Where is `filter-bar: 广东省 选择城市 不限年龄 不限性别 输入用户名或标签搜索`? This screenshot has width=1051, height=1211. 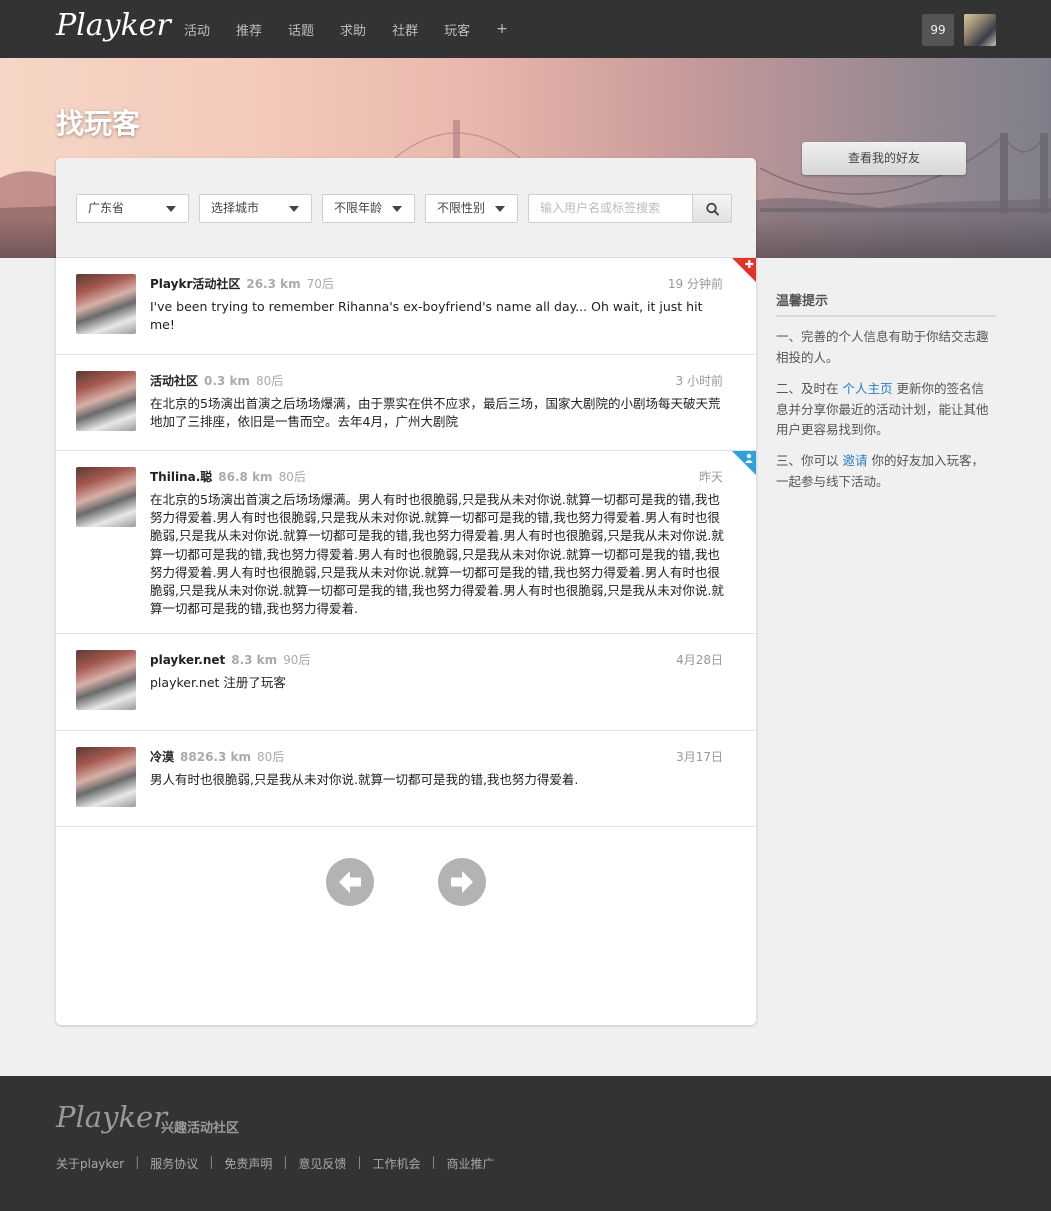 filter-bar: 广东省 选择城市 不限年龄 不限性别 输入用户名或标签搜索 is located at coordinates (406, 208).